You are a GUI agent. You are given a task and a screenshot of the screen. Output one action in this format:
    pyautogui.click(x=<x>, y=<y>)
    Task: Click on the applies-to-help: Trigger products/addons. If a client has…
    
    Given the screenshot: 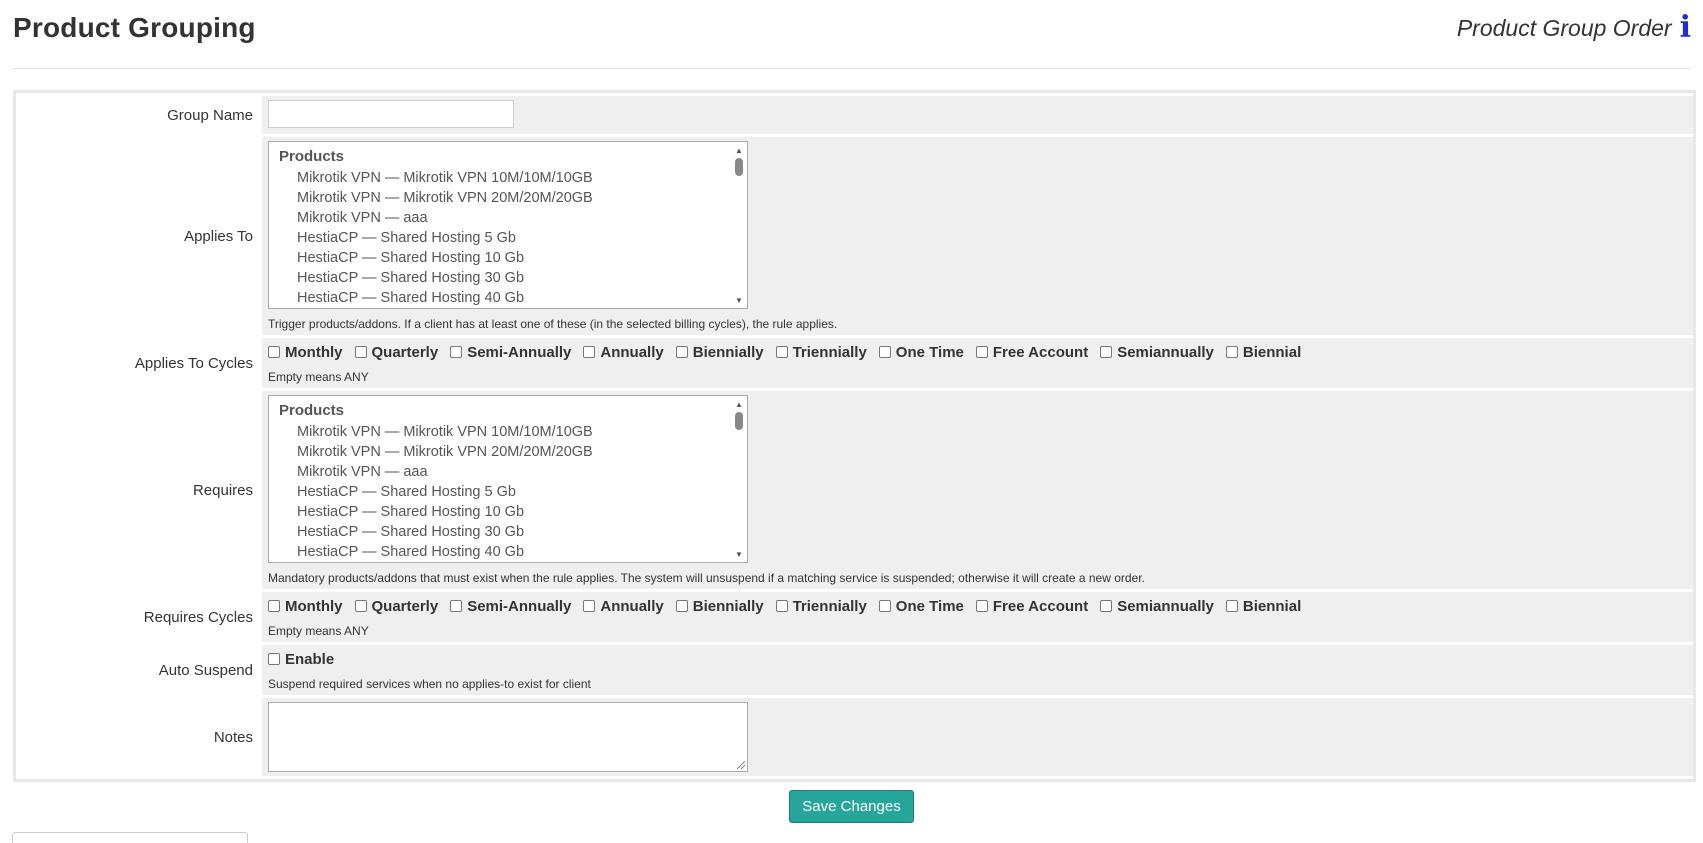 What is the action you would take?
    pyautogui.click(x=553, y=324)
    